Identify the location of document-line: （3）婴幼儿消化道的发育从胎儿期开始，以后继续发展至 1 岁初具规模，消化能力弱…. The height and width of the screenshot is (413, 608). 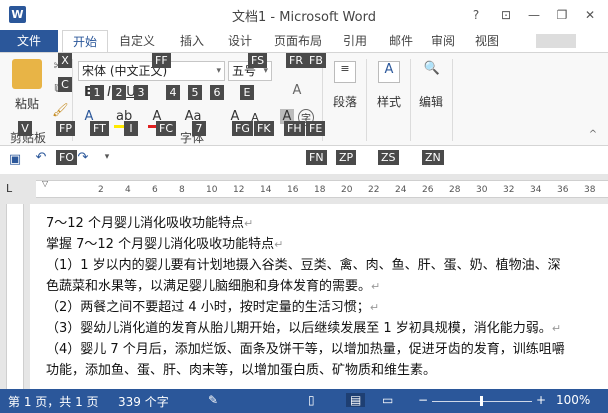
(303, 326).